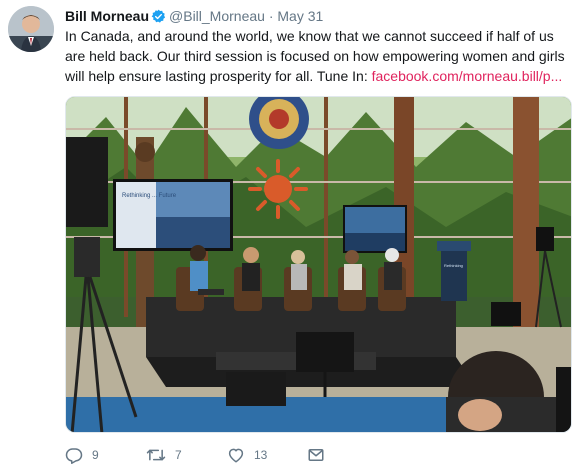 The width and height of the screenshot is (577, 476). What do you see at coordinates (247, 455) in the screenshot?
I see `like-button: 13` at bounding box center [247, 455].